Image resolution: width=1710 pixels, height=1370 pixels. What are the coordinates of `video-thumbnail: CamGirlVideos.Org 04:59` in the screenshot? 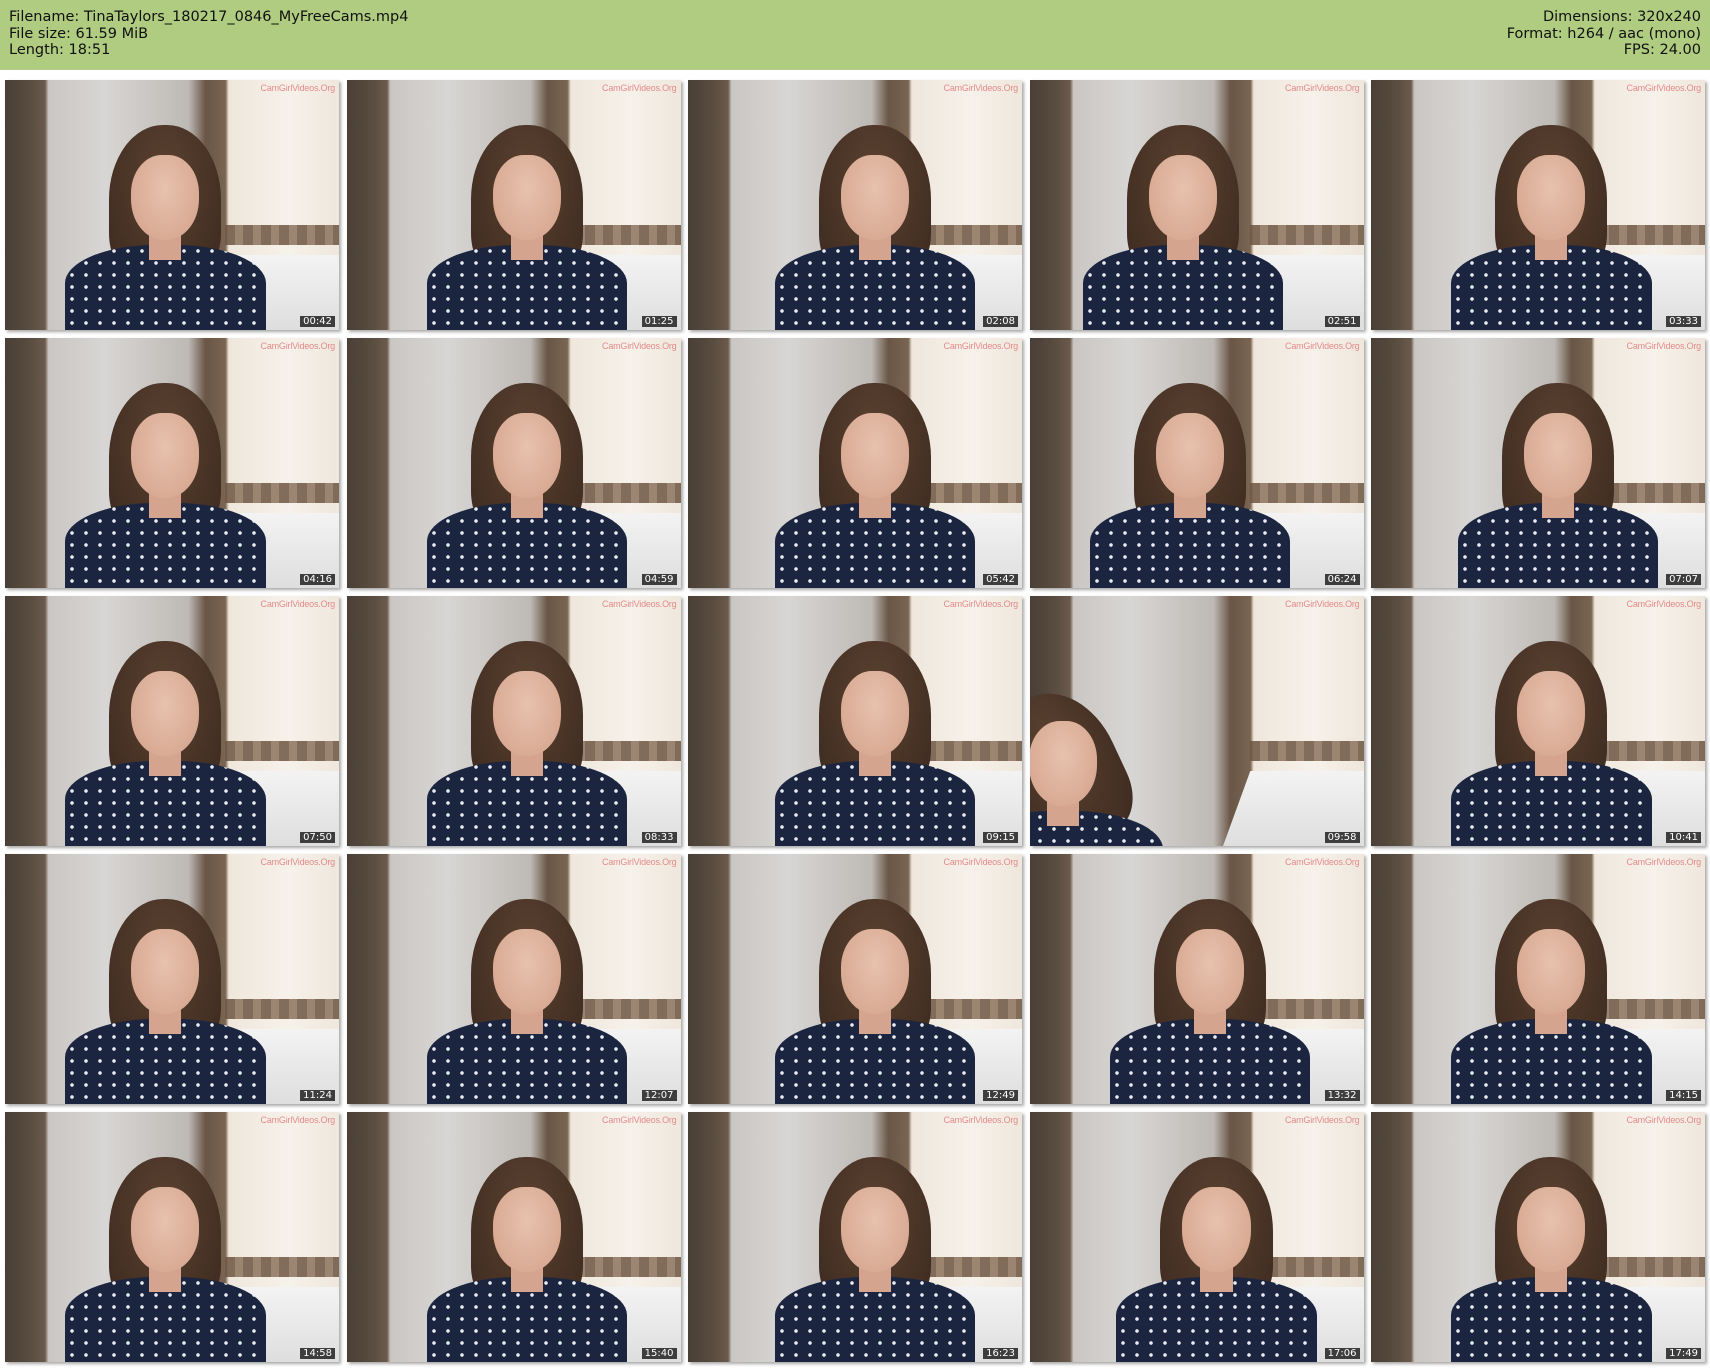 It's located at (513, 463).